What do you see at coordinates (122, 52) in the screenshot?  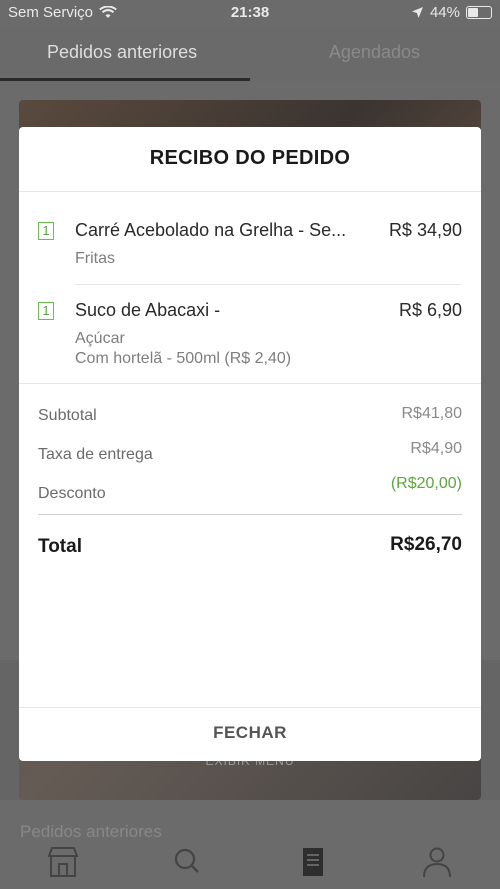 I see `tab-previous-orders: Pedidos anteriores` at bounding box center [122, 52].